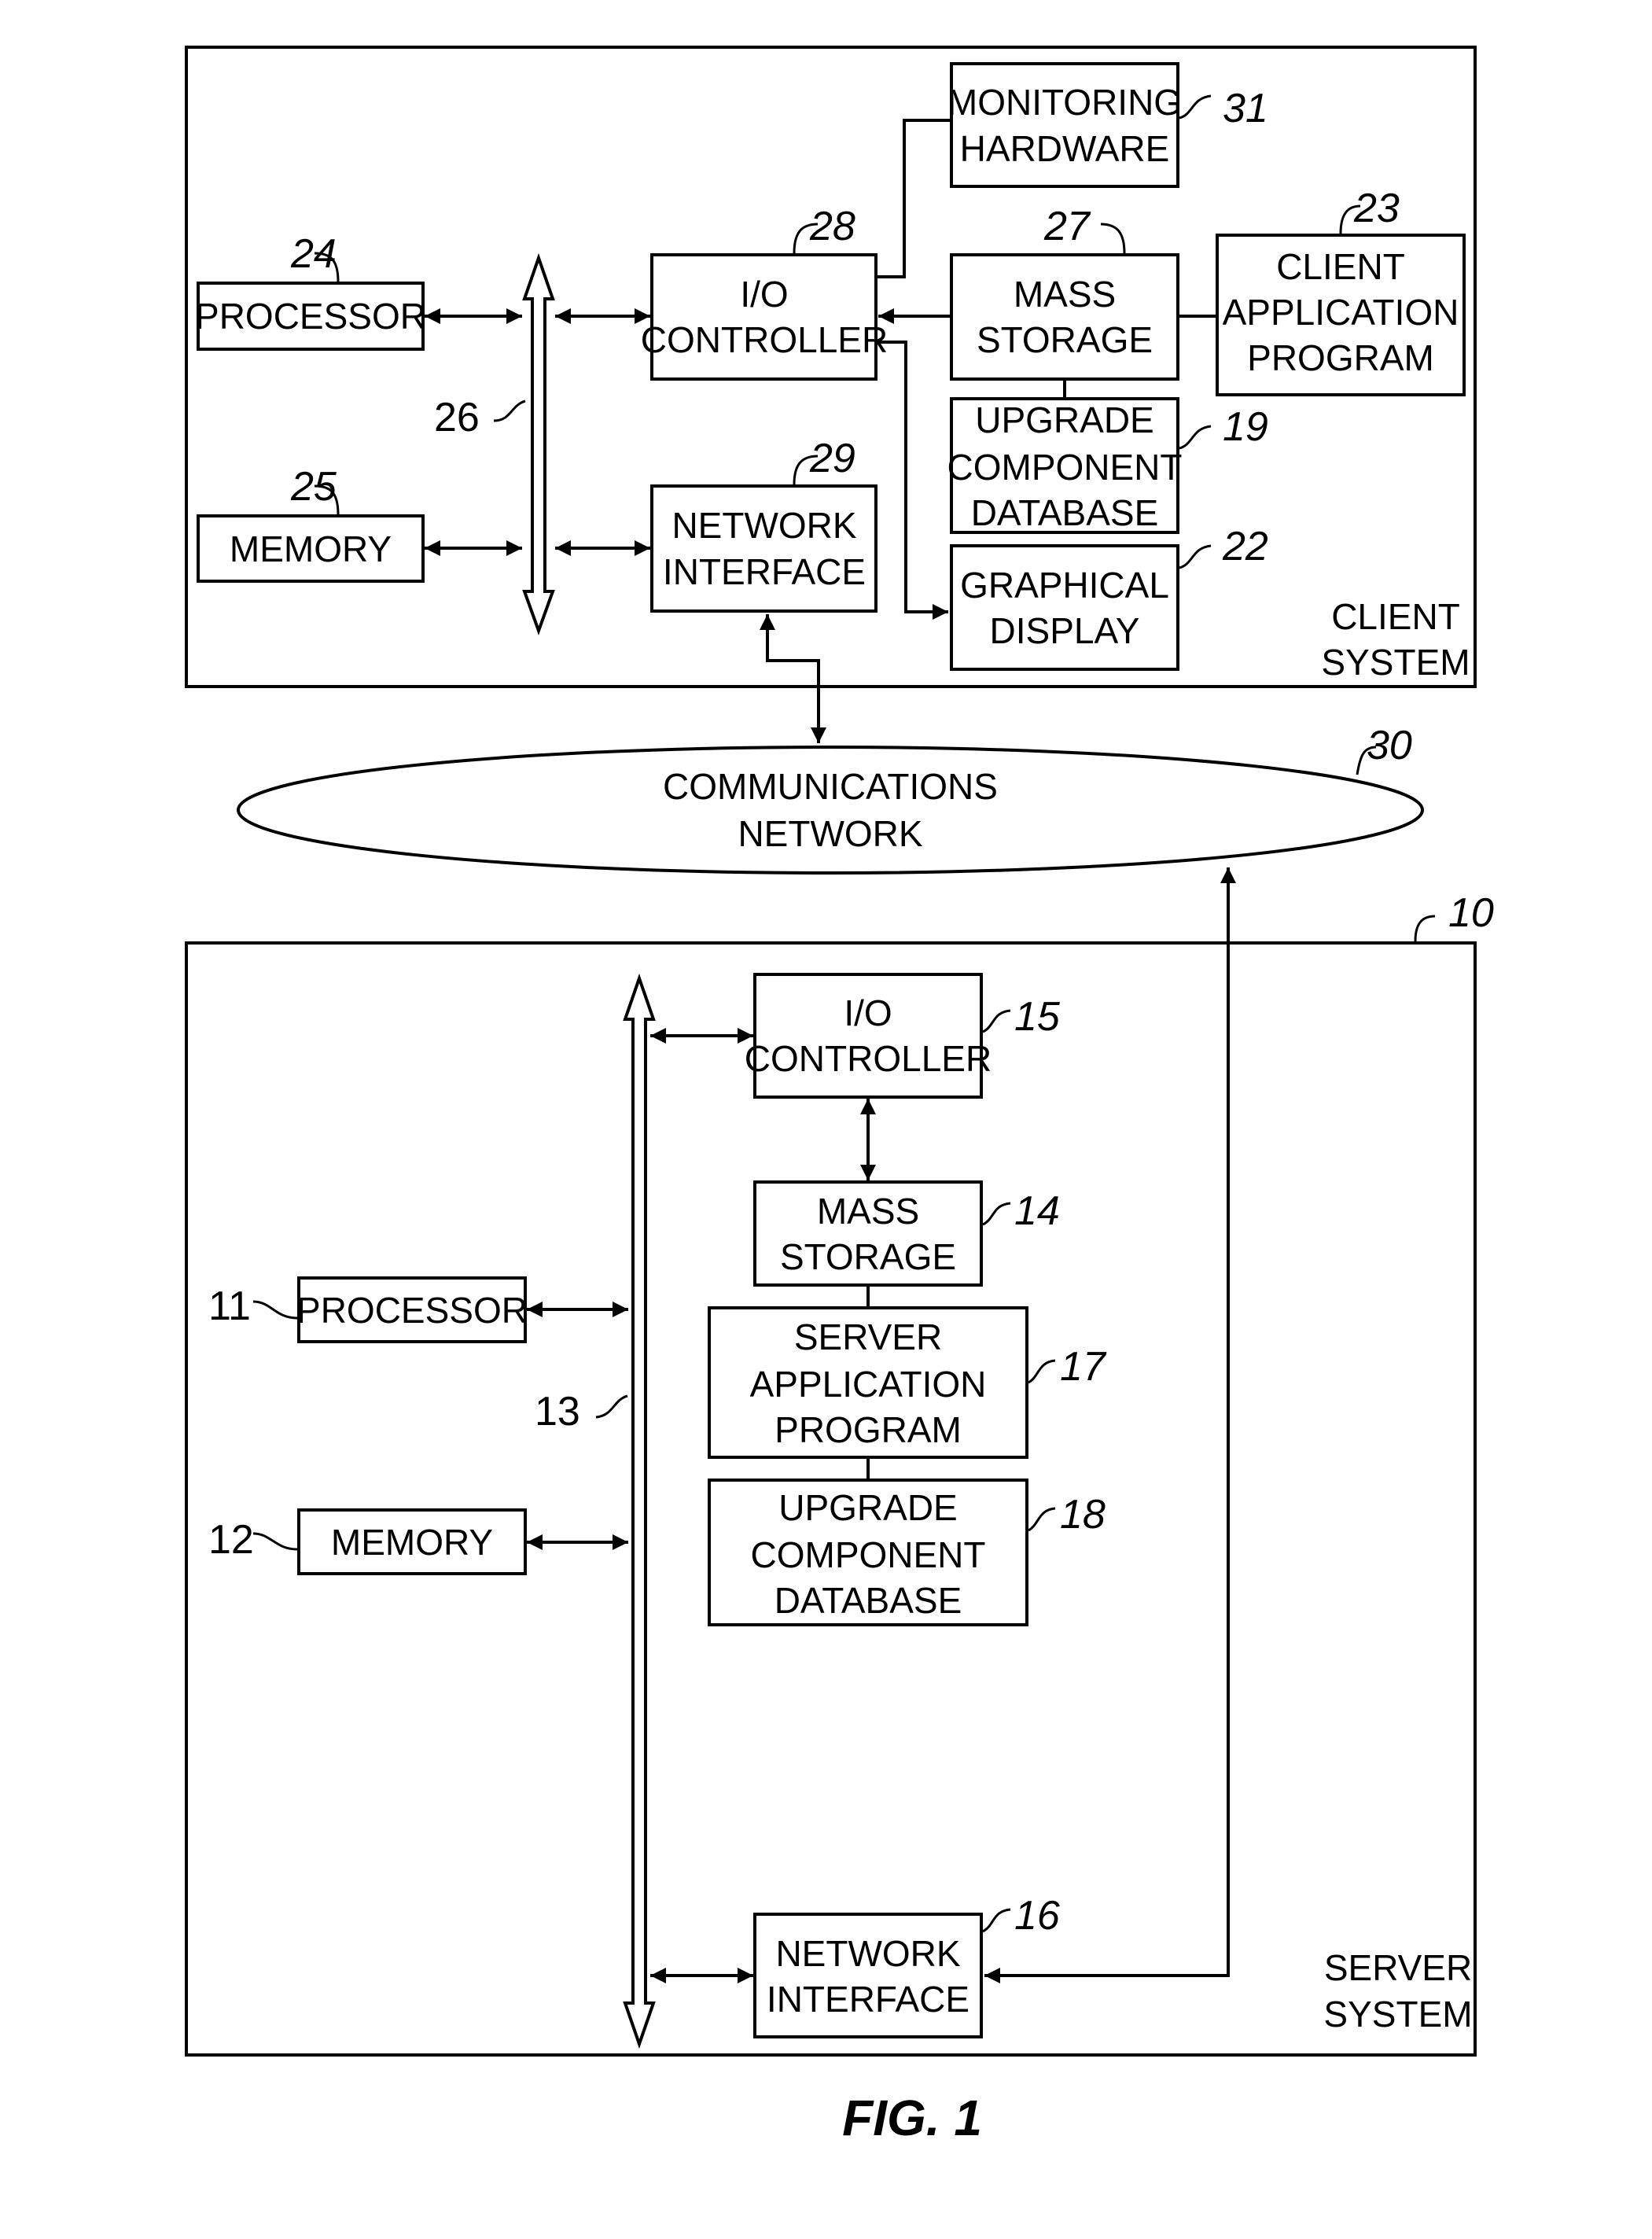  What do you see at coordinates (1245, 427) in the screenshot?
I see `ref-19: 19` at bounding box center [1245, 427].